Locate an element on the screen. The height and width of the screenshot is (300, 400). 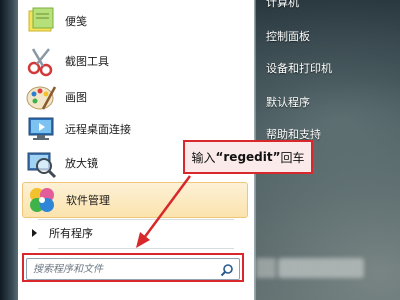
all-programs-label: 所有程序 is located at coordinates (71, 233).